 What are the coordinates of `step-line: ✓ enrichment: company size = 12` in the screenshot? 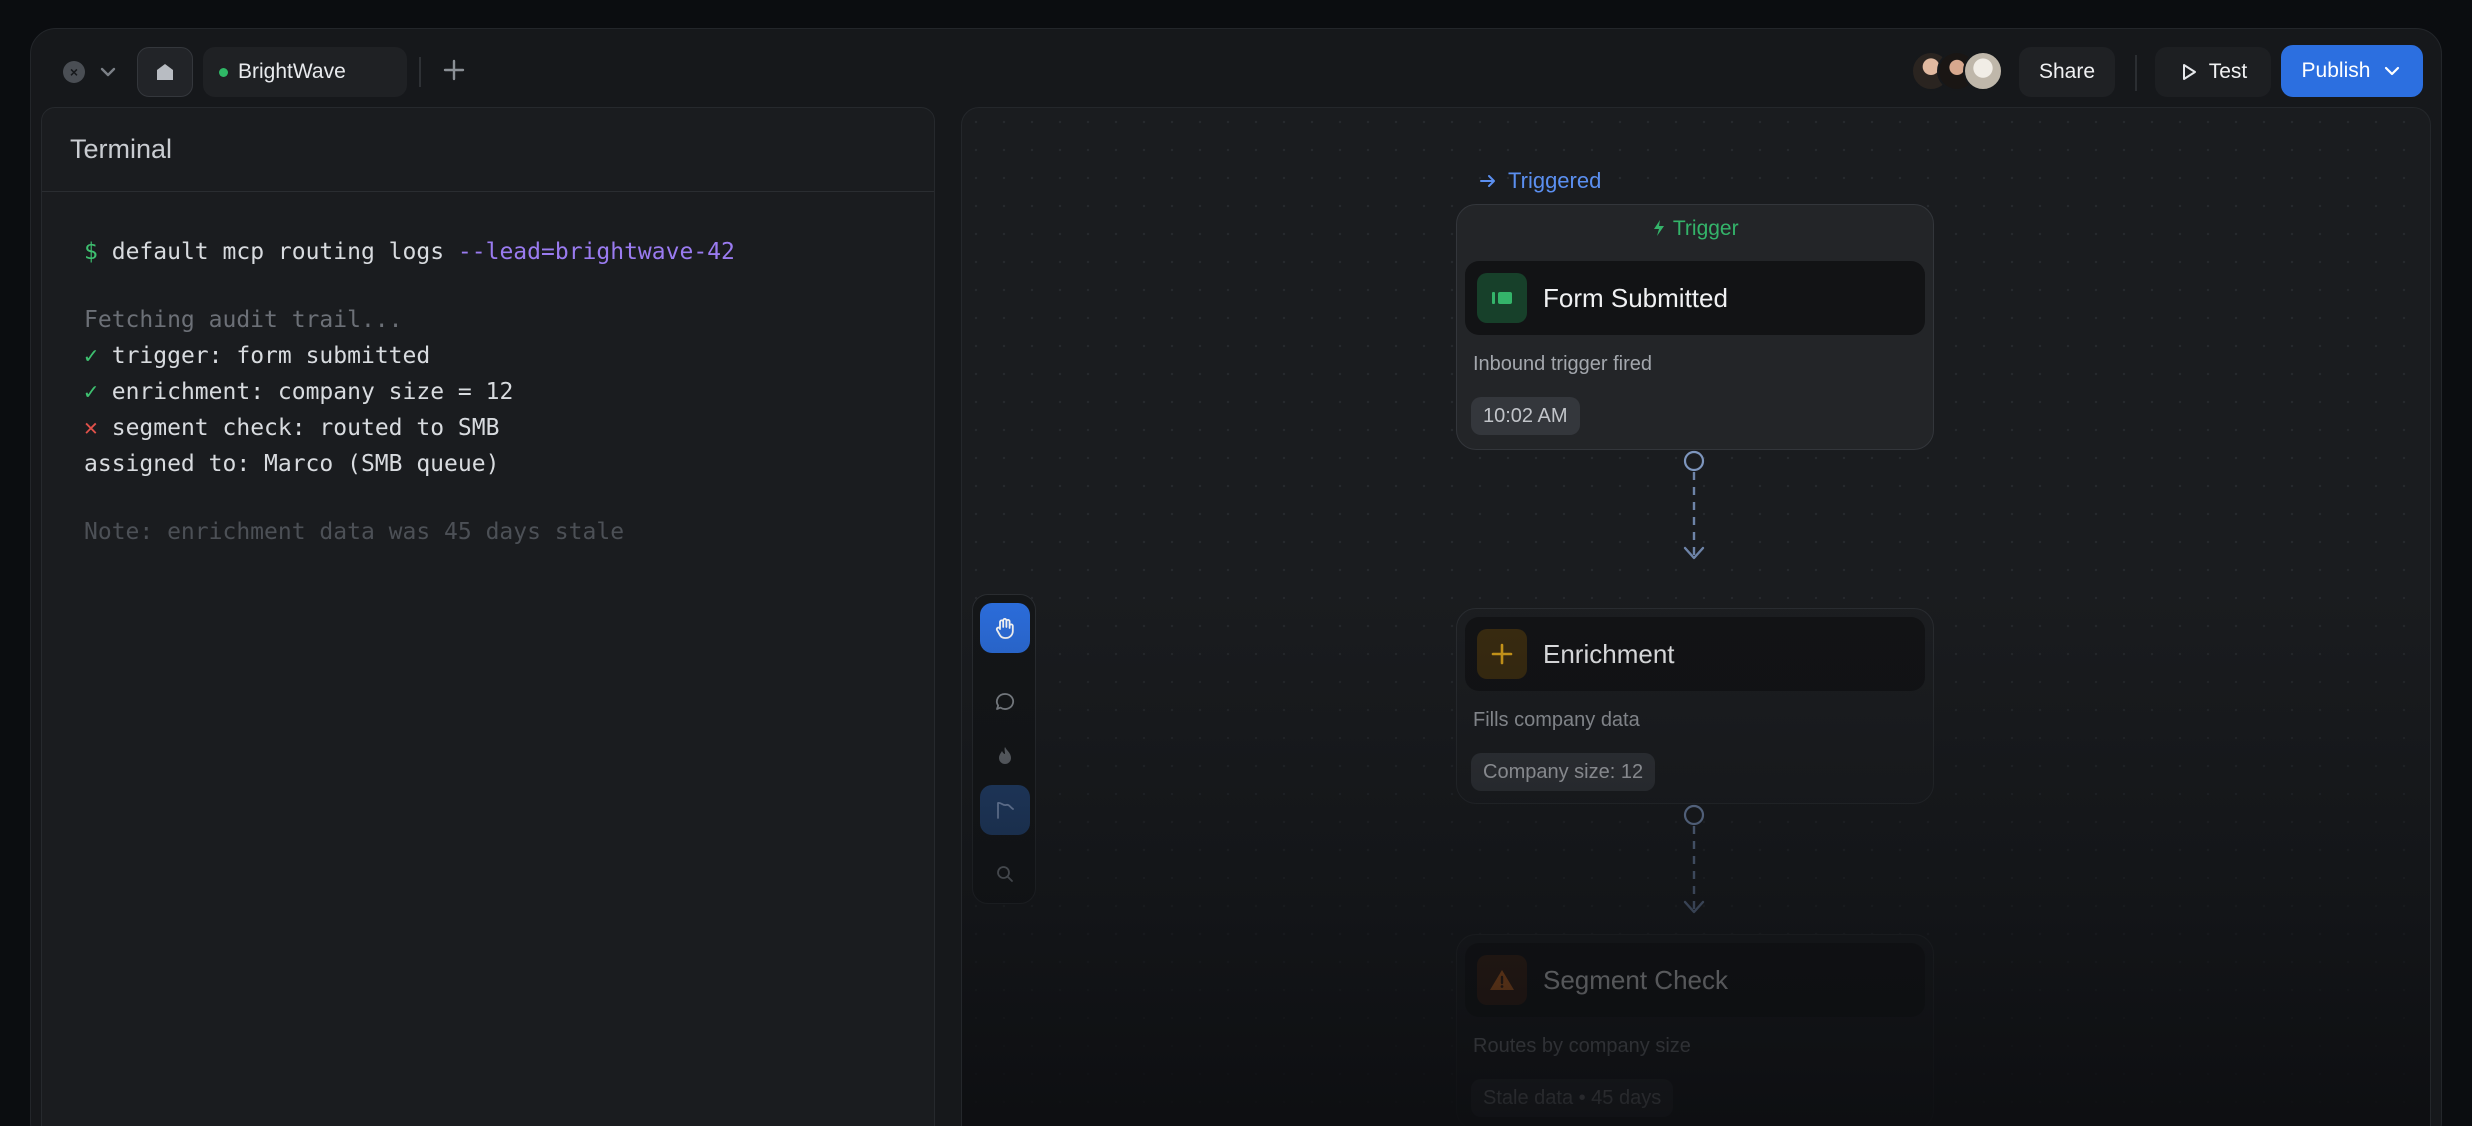 It's located at (509, 392).